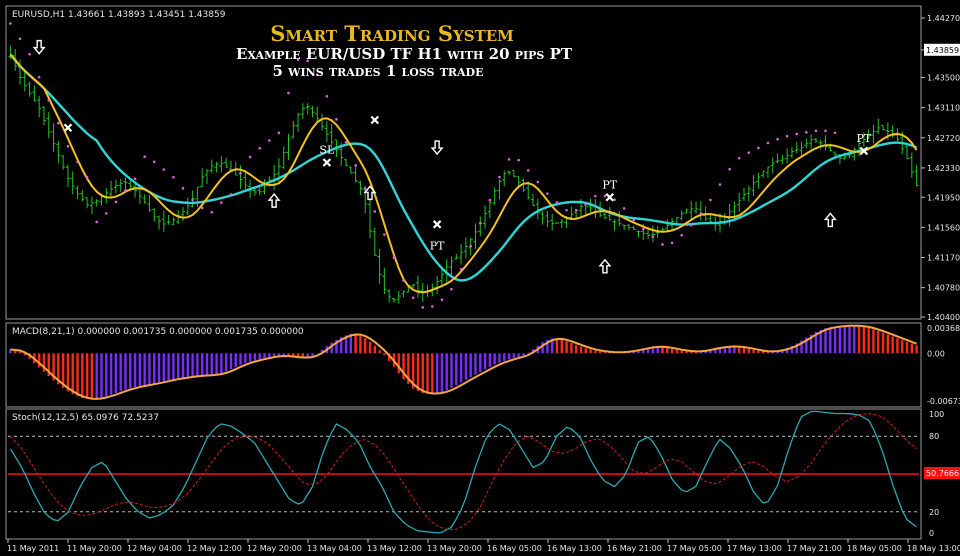  Describe the element at coordinates (514, 548) in the screenshot. I see `time-tick-label: 16 May 05:00` at that location.